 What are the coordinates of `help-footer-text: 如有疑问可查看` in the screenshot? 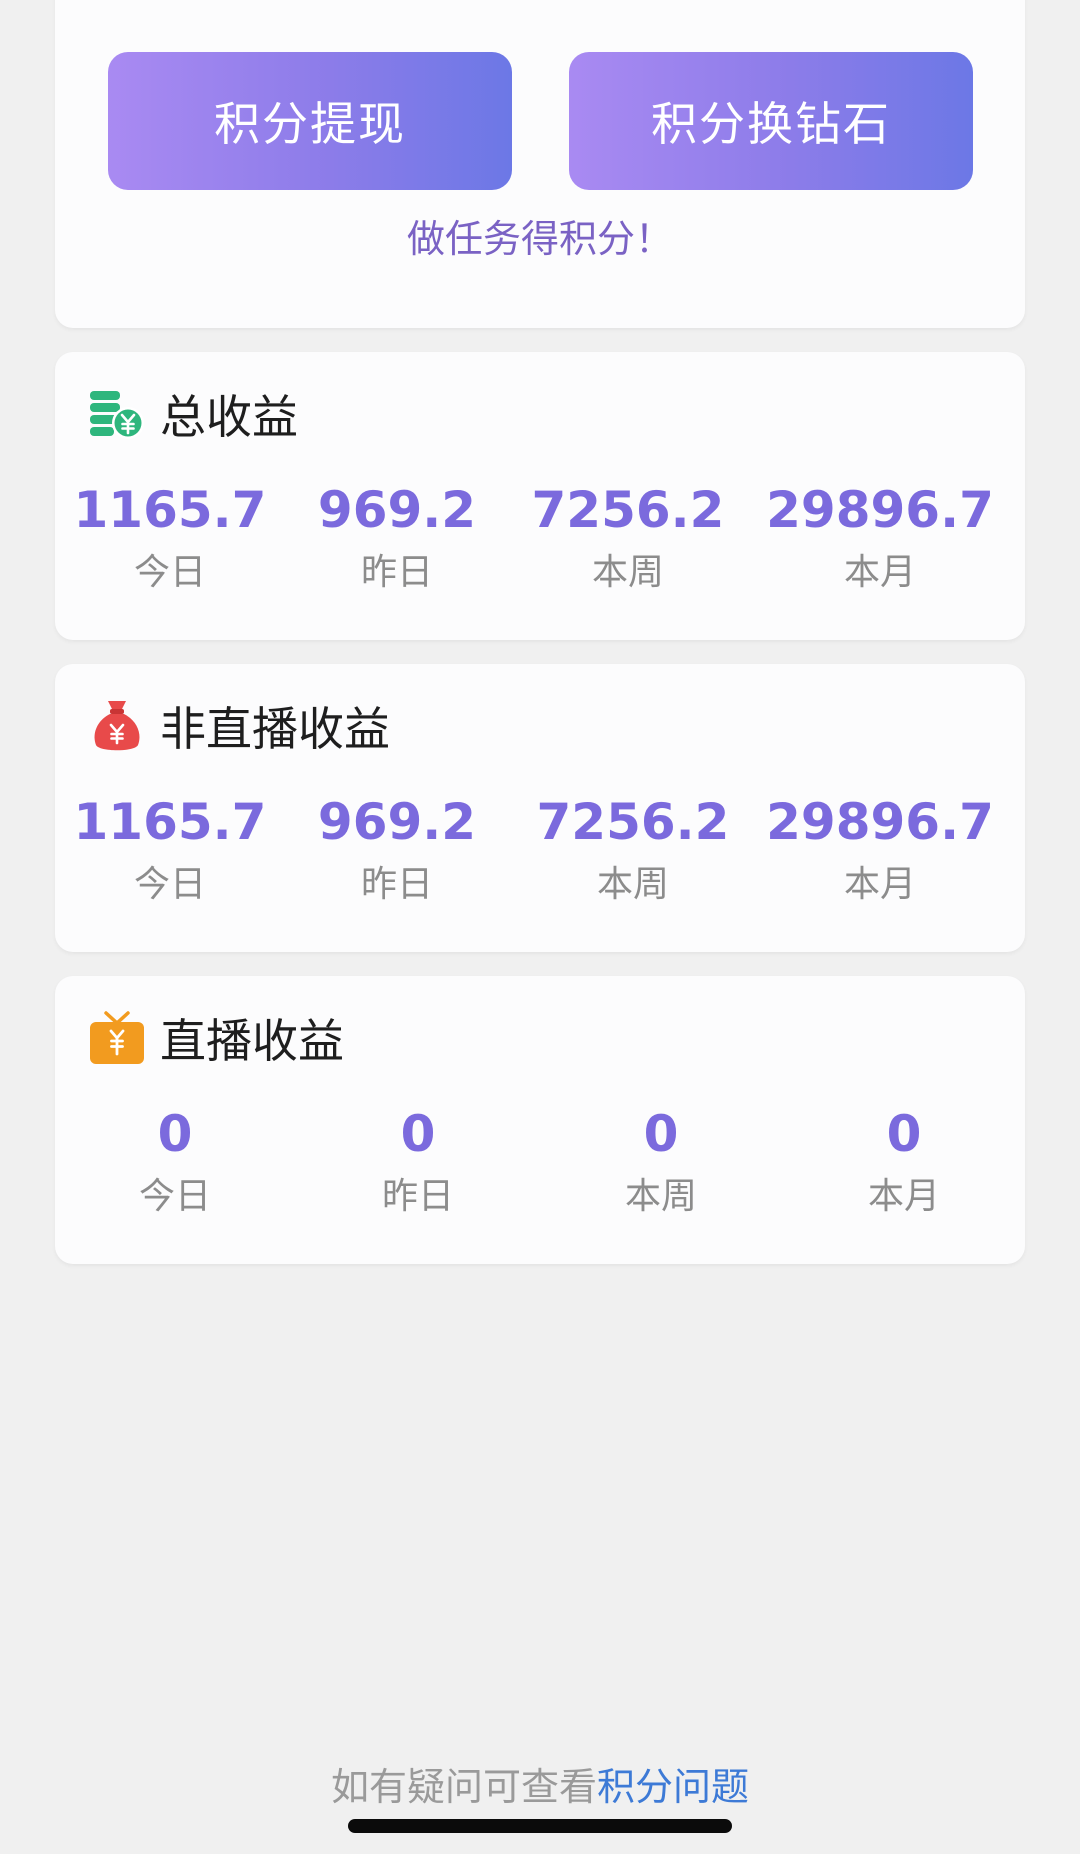 It's located at (463, 1787).